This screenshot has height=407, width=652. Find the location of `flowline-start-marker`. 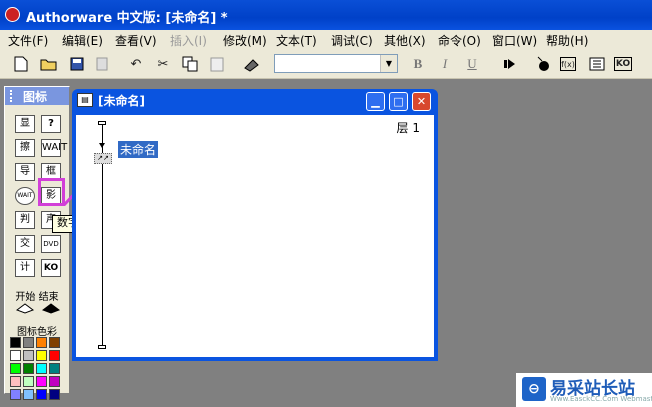

flowline-start-marker is located at coordinates (102, 123).